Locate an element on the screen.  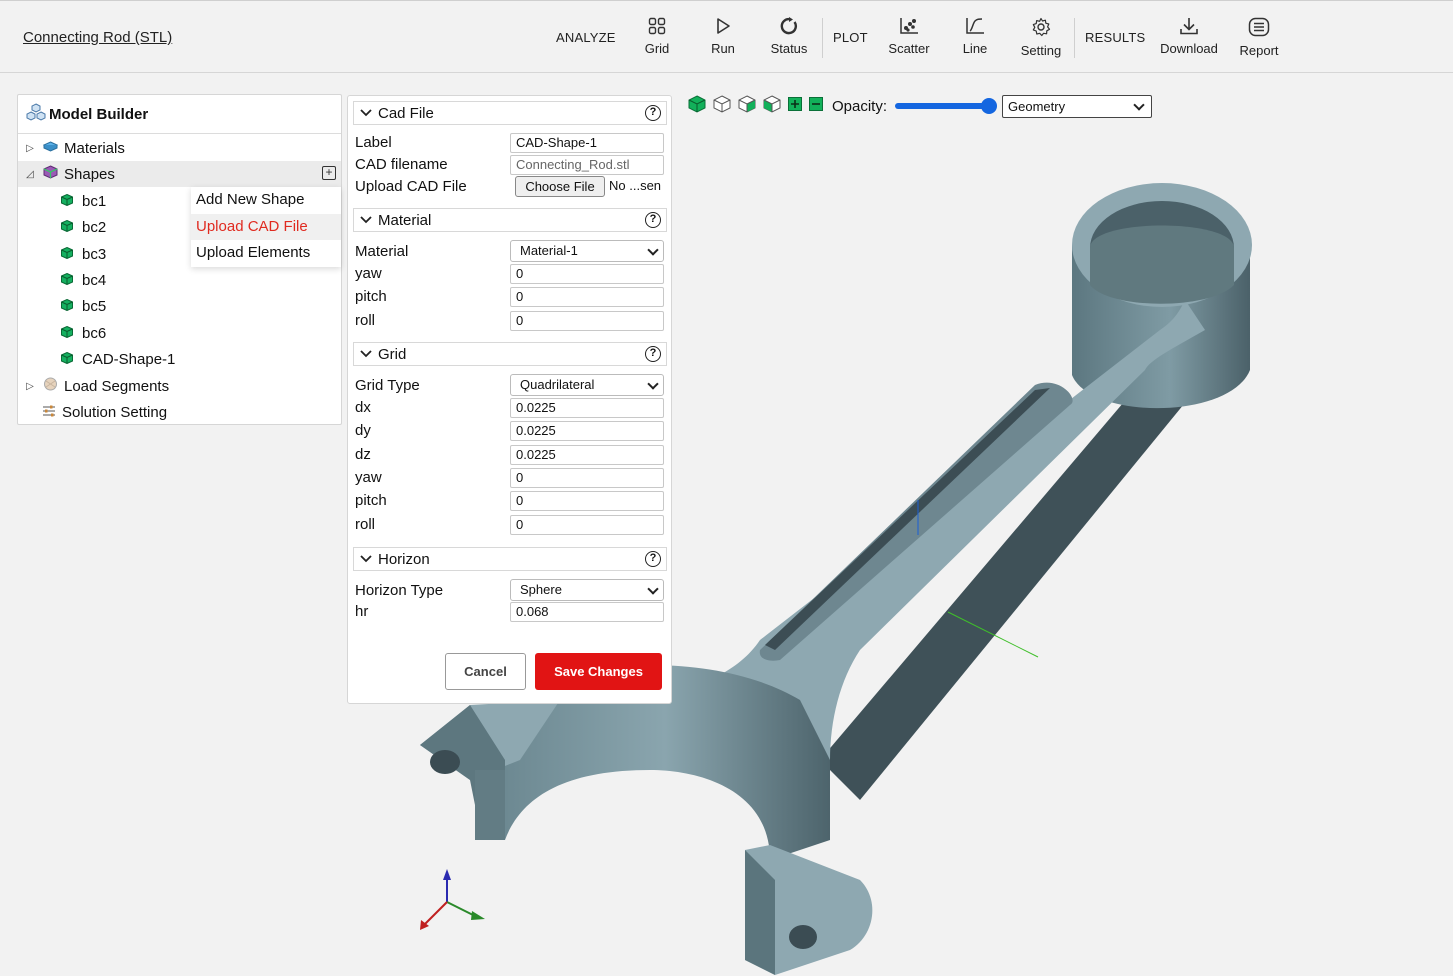
status-button: Status is located at coordinates (789, 36).